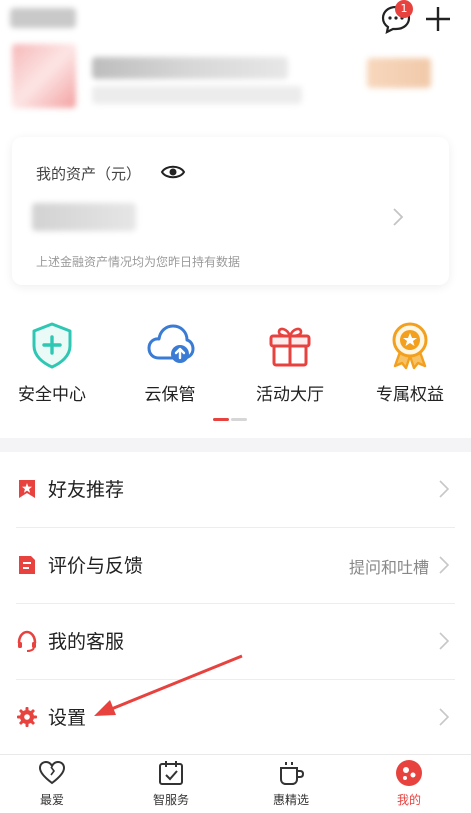 This screenshot has height=813, width=471. Describe the element at coordinates (221, 419) in the screenshot. I see `pager-dot-active` at that location.